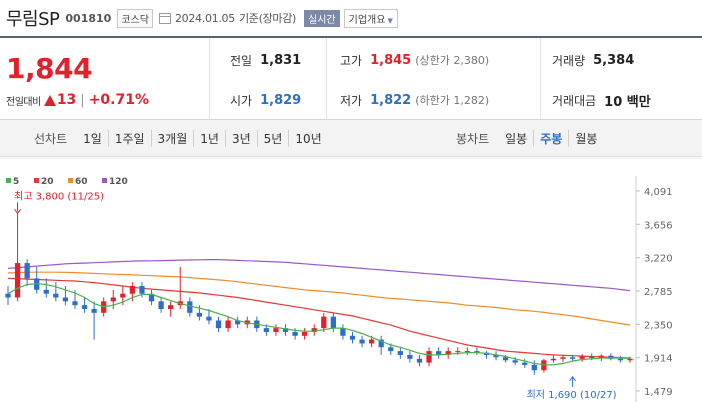  I want to click on company-overview-button: 기업개요 ▼, so click(370, 18).